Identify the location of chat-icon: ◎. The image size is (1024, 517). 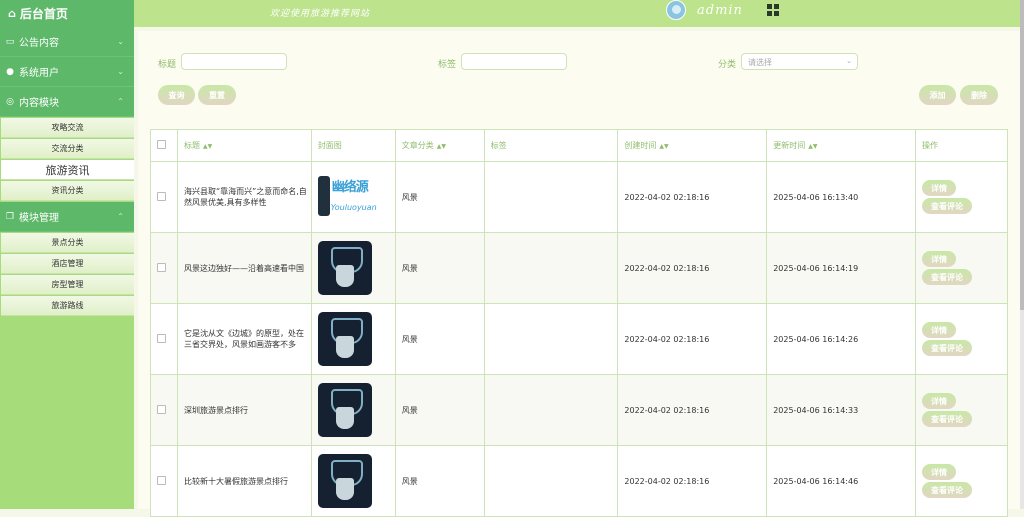
(10, 101).